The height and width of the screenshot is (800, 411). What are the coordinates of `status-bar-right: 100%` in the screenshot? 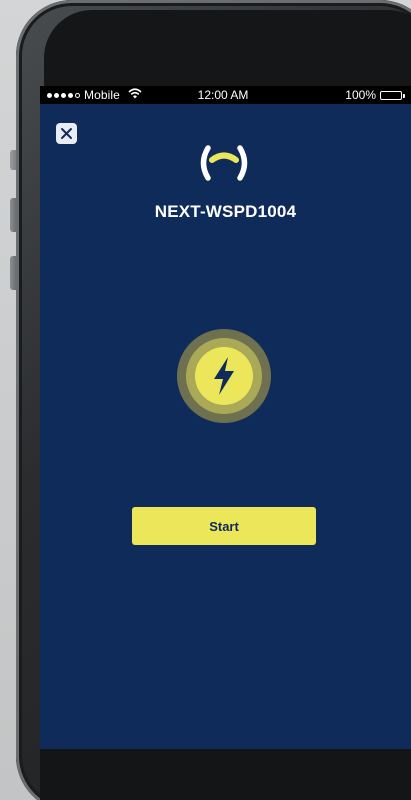 It's located at (375, 95).